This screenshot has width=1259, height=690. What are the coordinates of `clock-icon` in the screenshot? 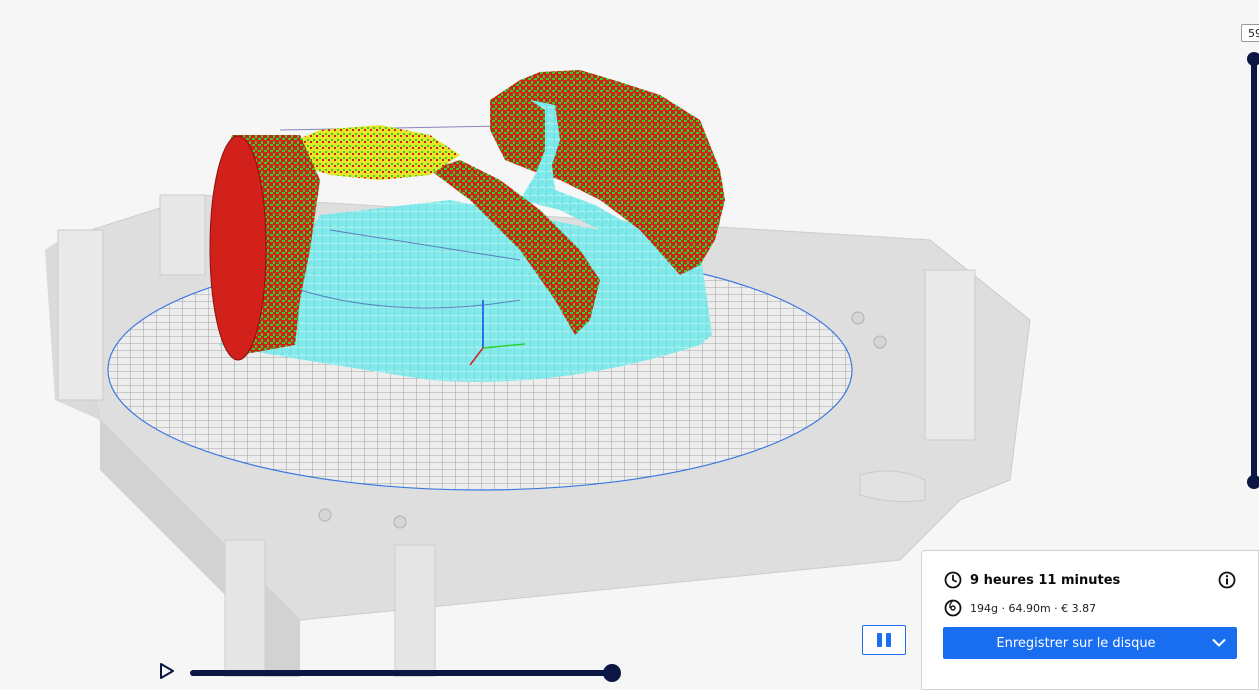 It's located at (953, 580).